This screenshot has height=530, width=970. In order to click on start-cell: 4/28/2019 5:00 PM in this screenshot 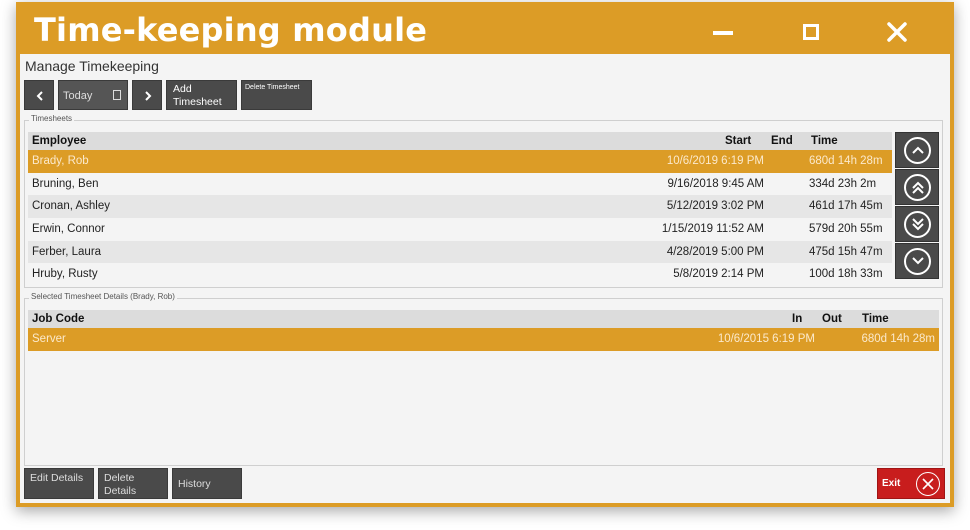, I will do `click(715, 251)`.